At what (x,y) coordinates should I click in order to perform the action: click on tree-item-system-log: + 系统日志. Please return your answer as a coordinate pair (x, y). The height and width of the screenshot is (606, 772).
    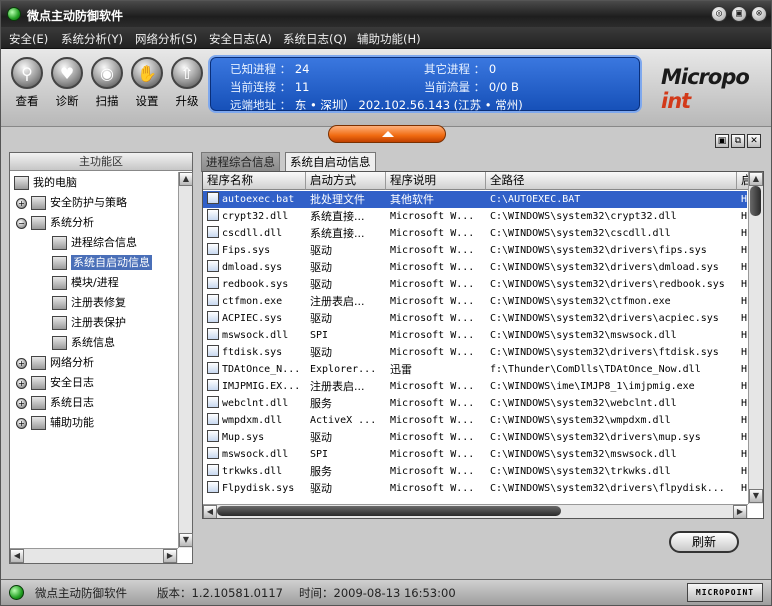
    Looking at the image, I should click on (55, 403).